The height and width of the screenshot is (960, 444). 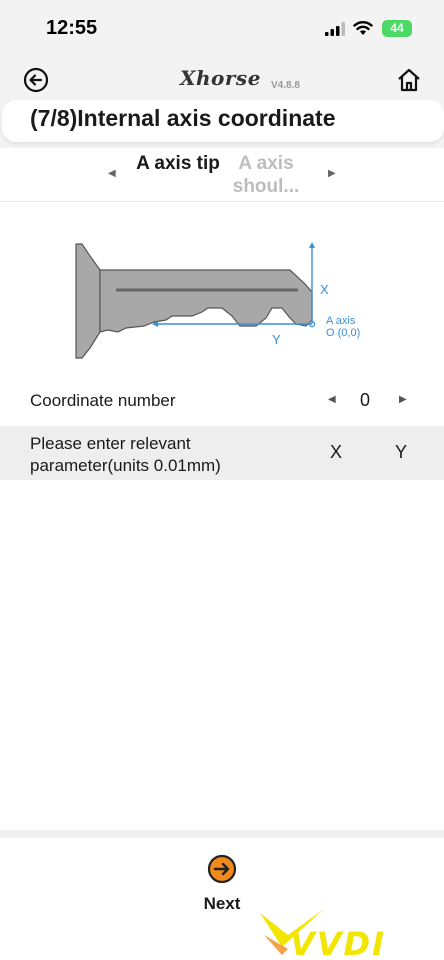 I want to click on column-y-header: Y, so click(x=401, y=452).